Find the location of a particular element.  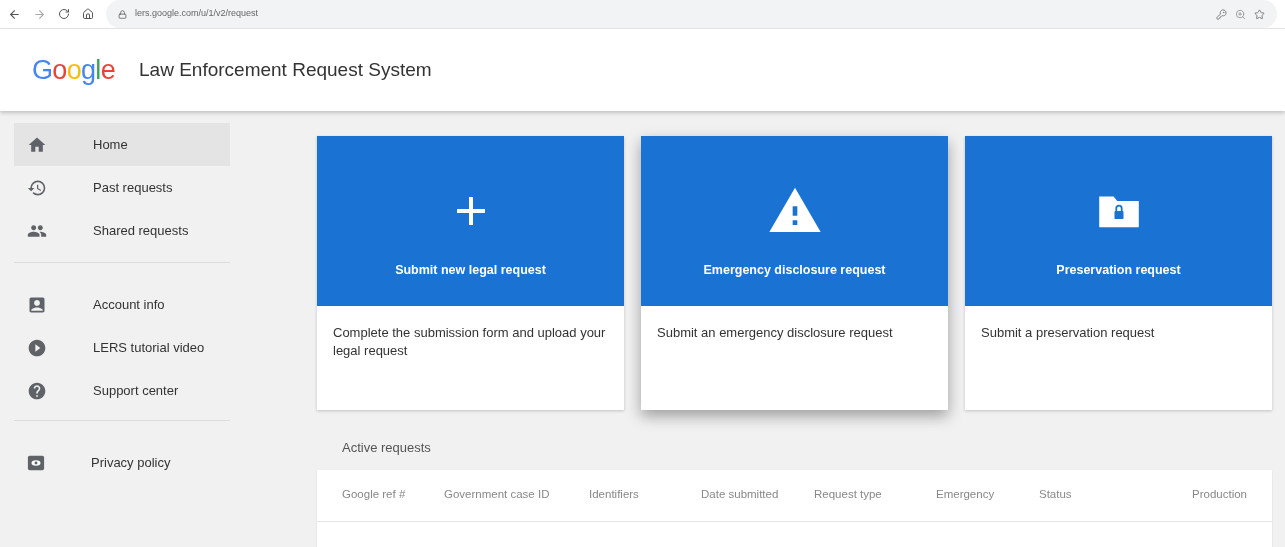

sidebar-item: Home is located at coordinates (122, 144).